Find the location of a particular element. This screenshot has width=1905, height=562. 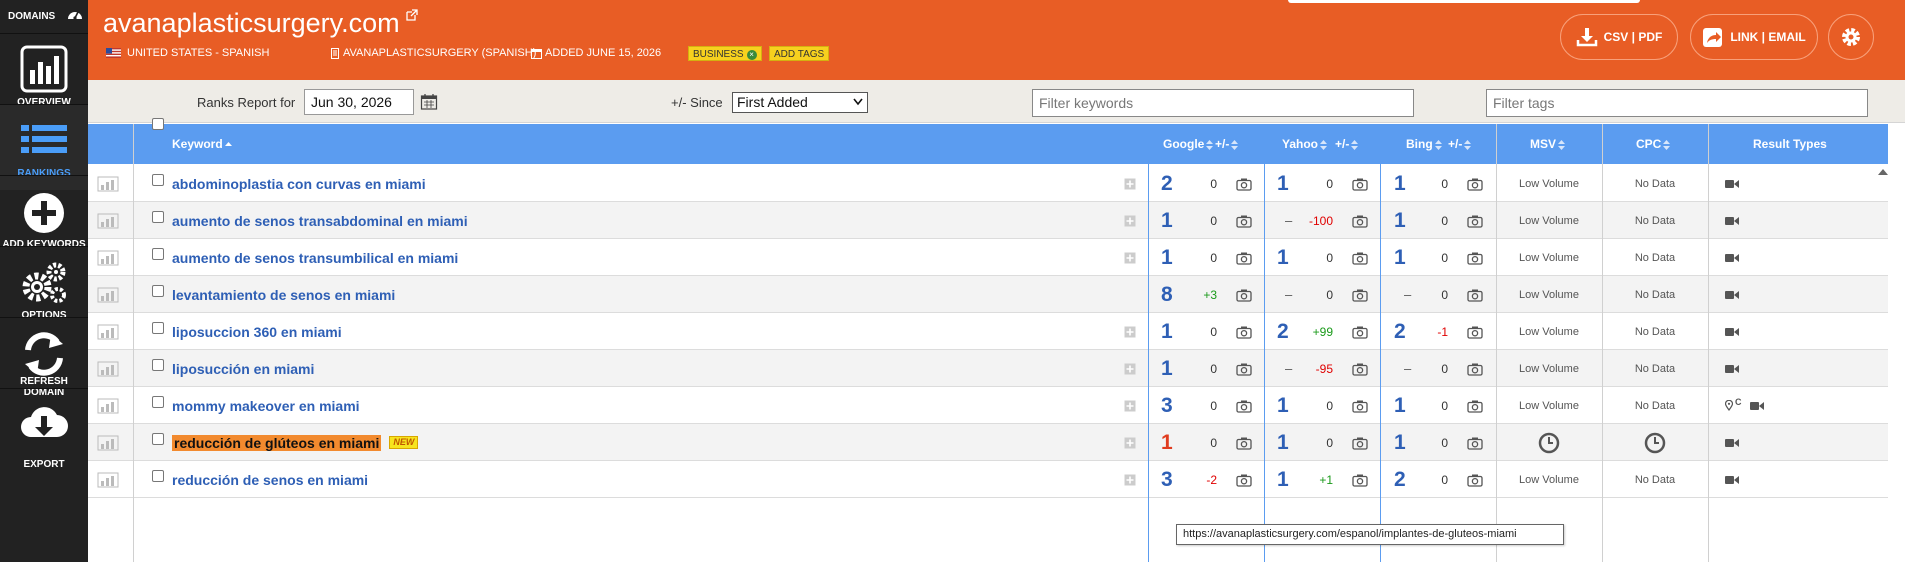

settings-button is located at coordinates (1851, 37).